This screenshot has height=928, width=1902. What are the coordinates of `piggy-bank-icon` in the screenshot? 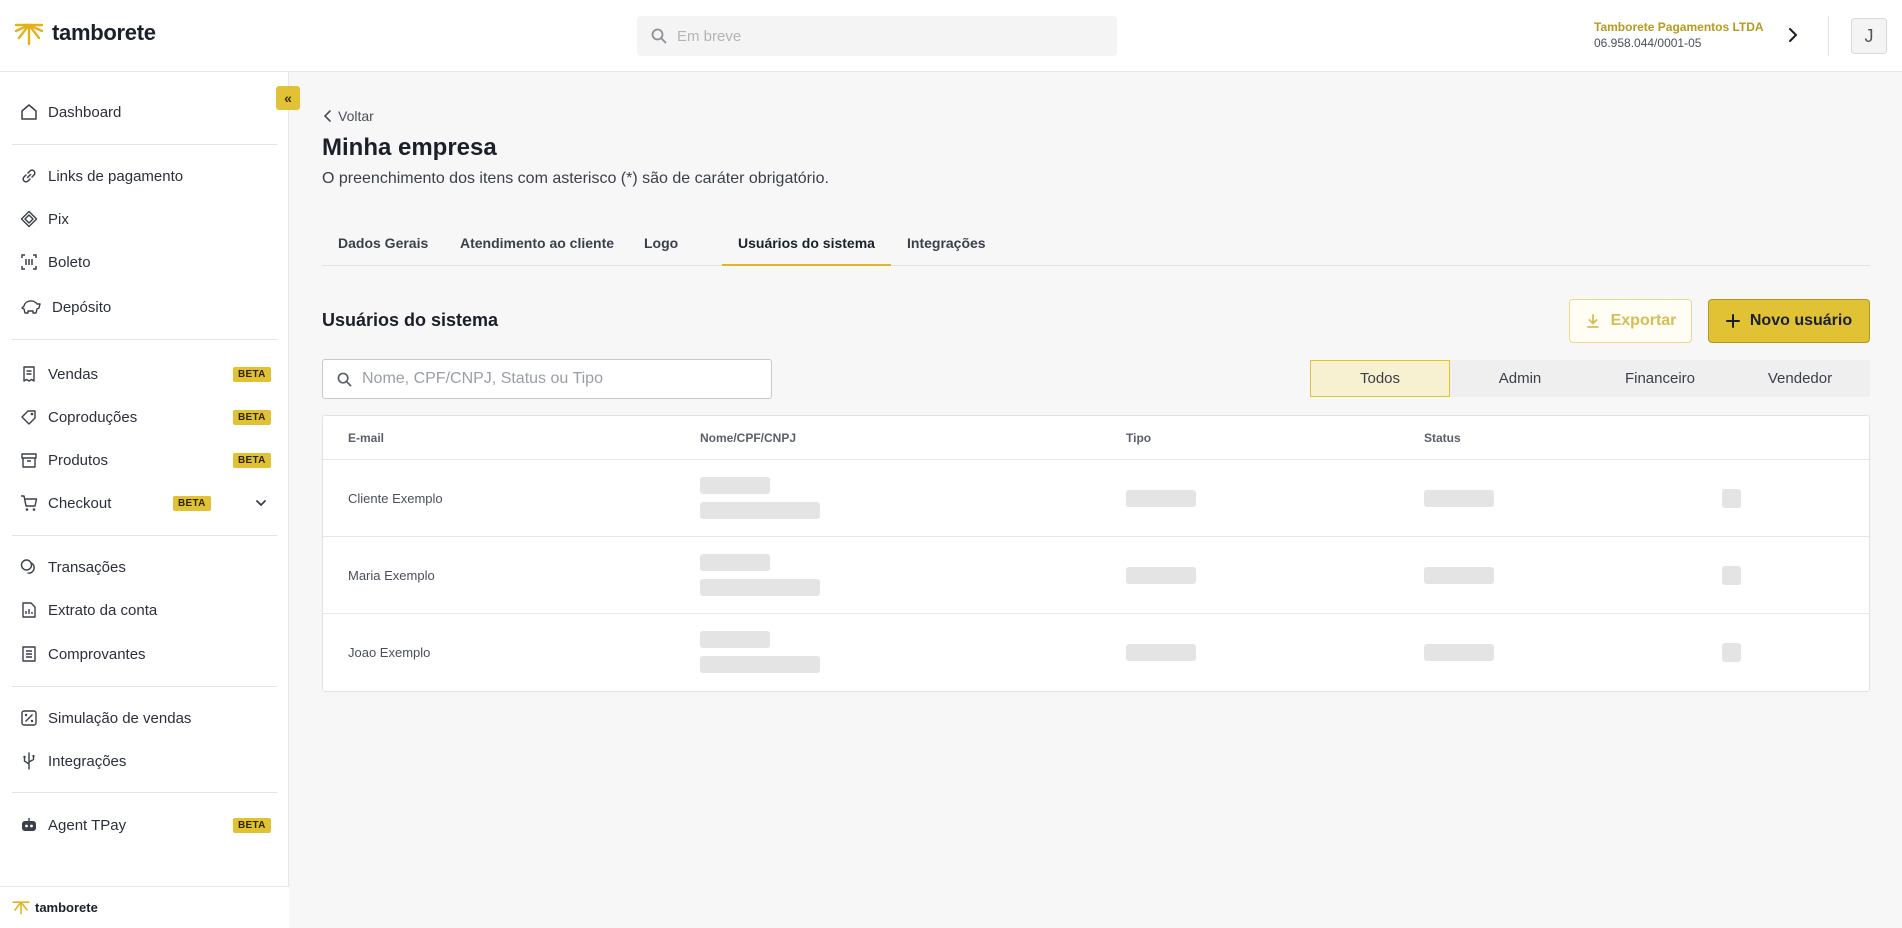 It's located at (31, 307).